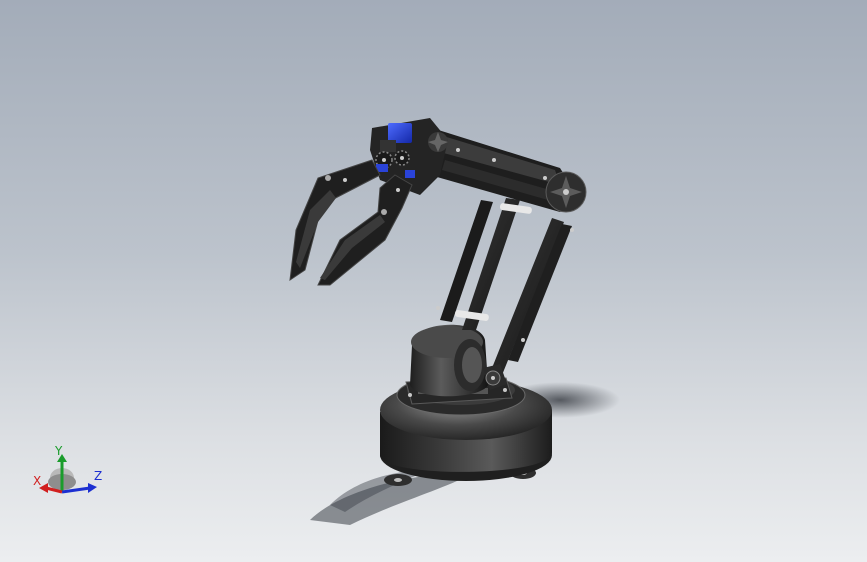 This screenshot has width=867, height=562. What do you see at coordinates (351, 222) in the screenshot?
I see `gripper` at bounding box center [351, 222].